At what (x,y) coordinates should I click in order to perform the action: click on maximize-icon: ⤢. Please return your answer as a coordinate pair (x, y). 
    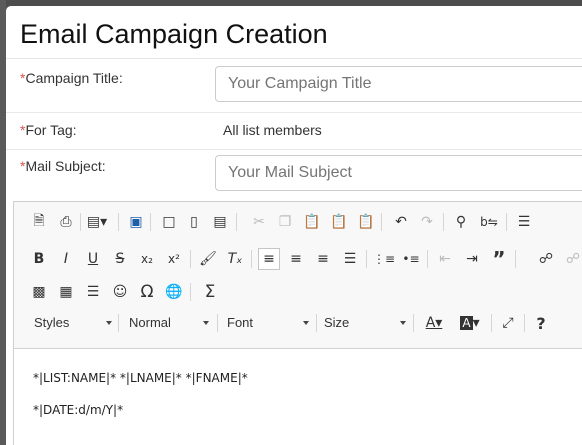
    Looking at the image, I should click on (508, 323).